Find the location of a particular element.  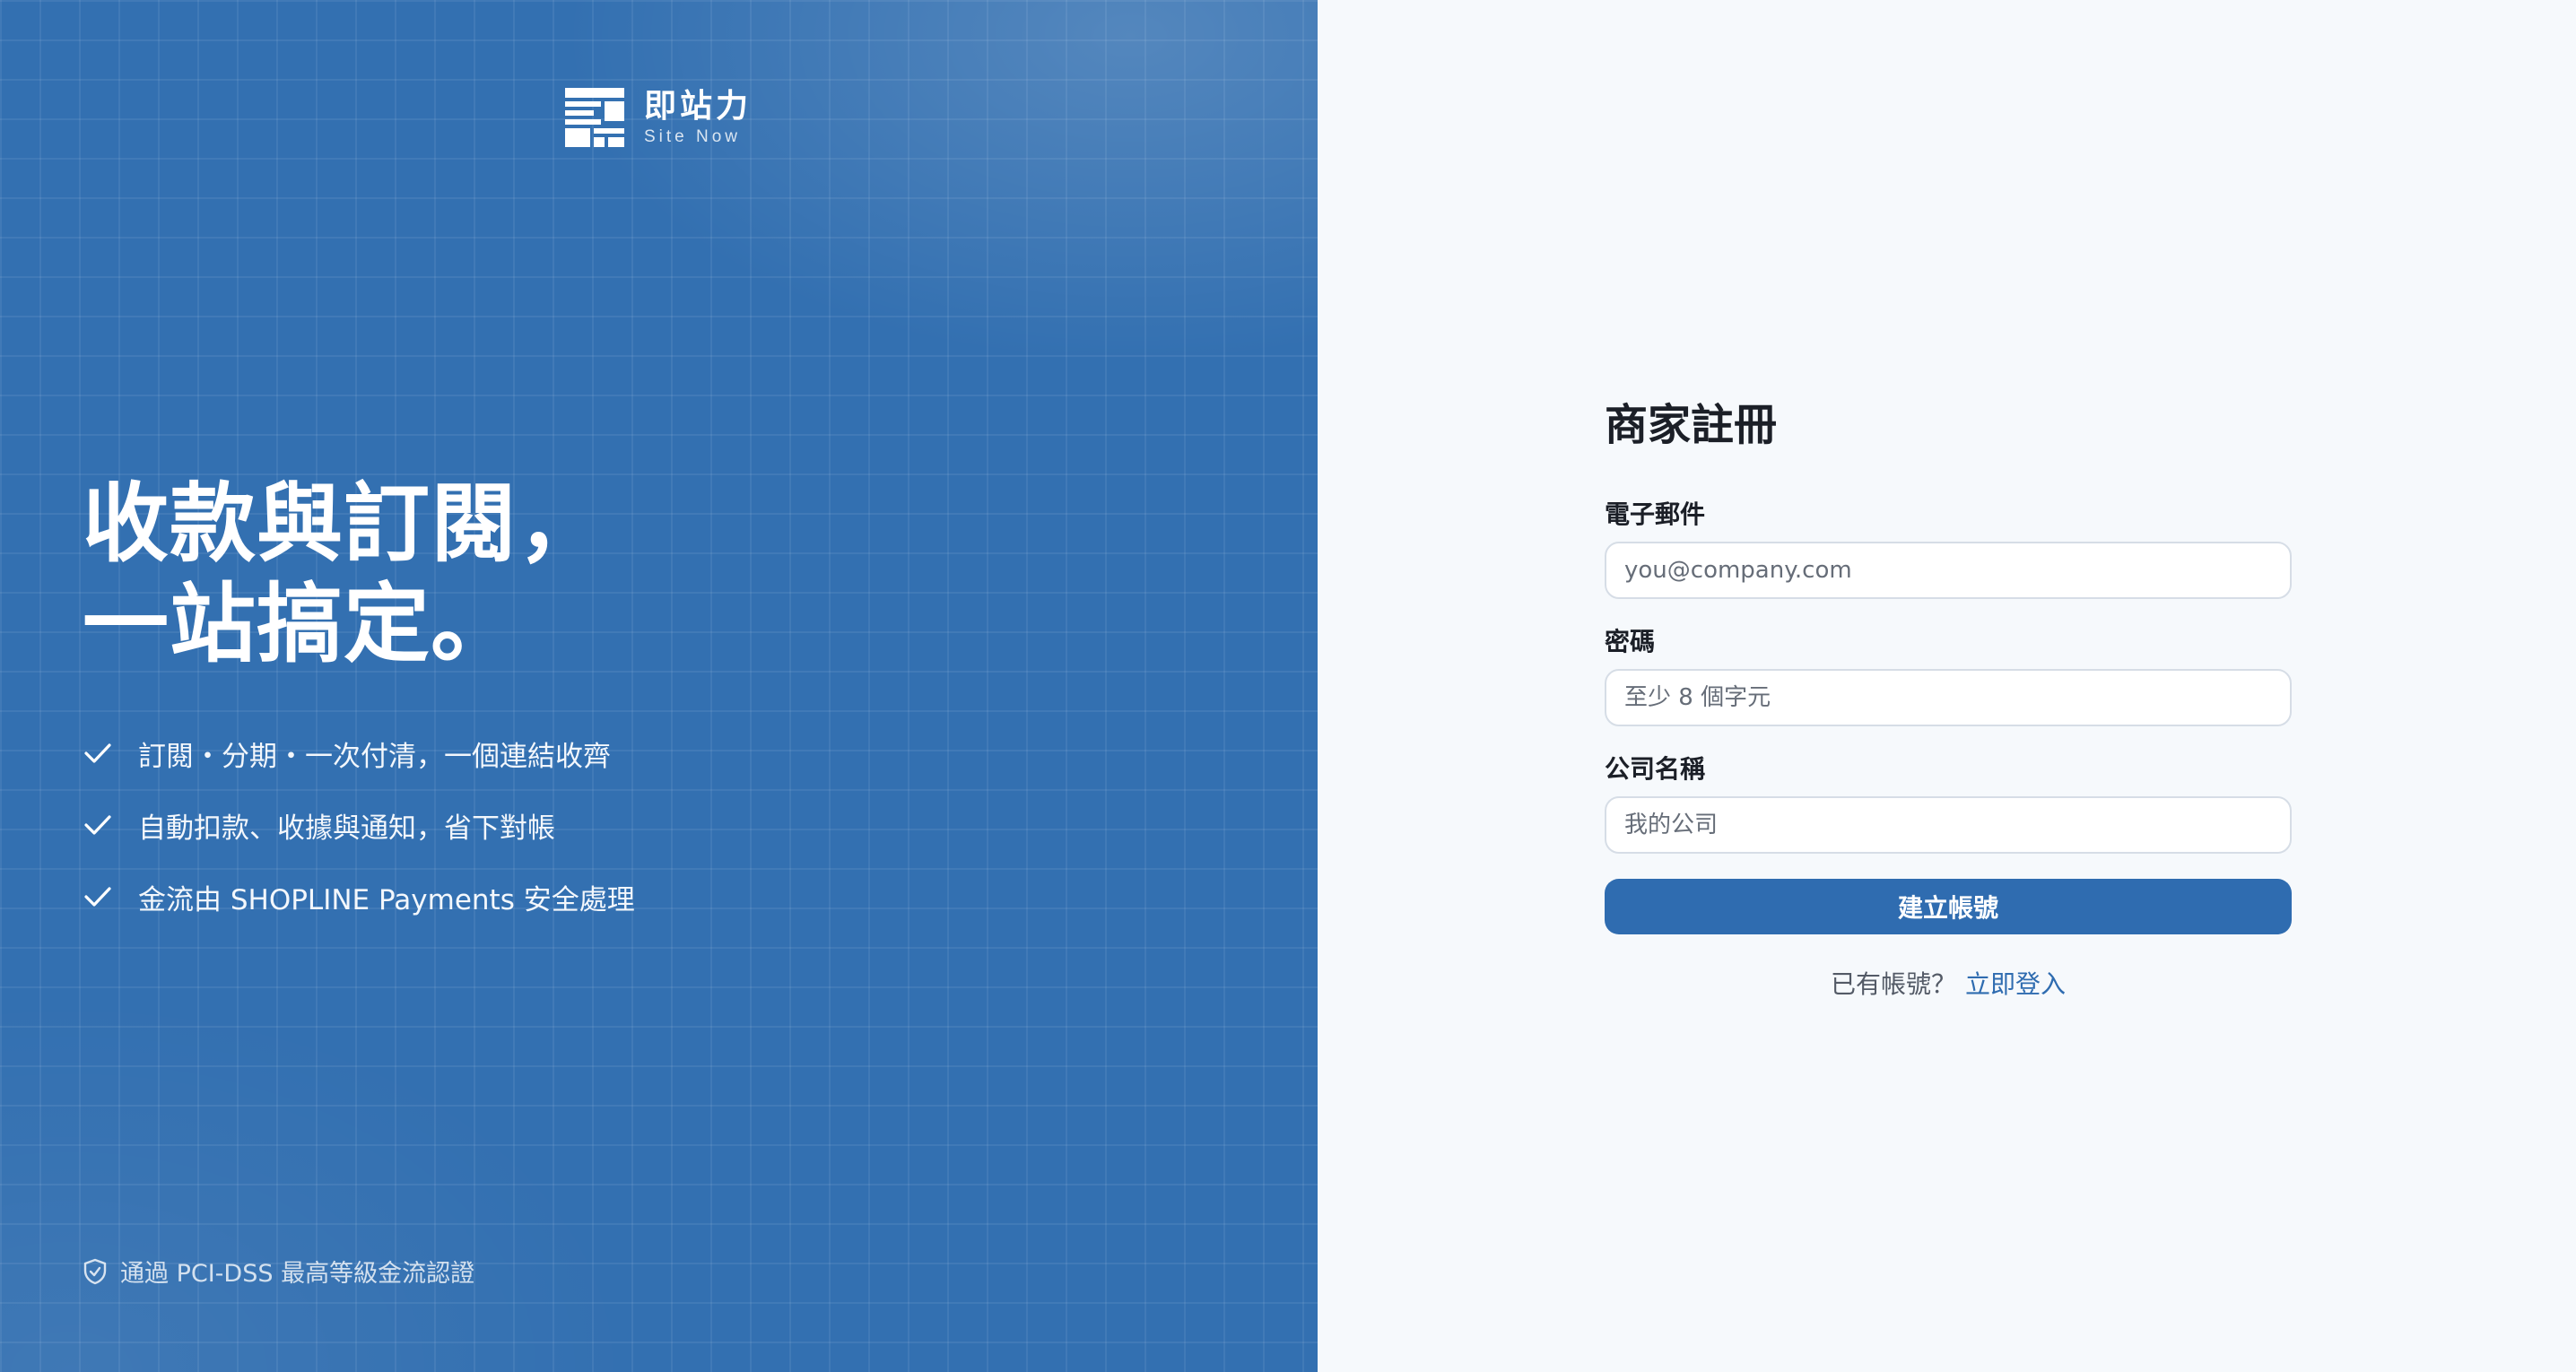

company-field-group: 公司名稱 is located at coordinates (1950, 802).